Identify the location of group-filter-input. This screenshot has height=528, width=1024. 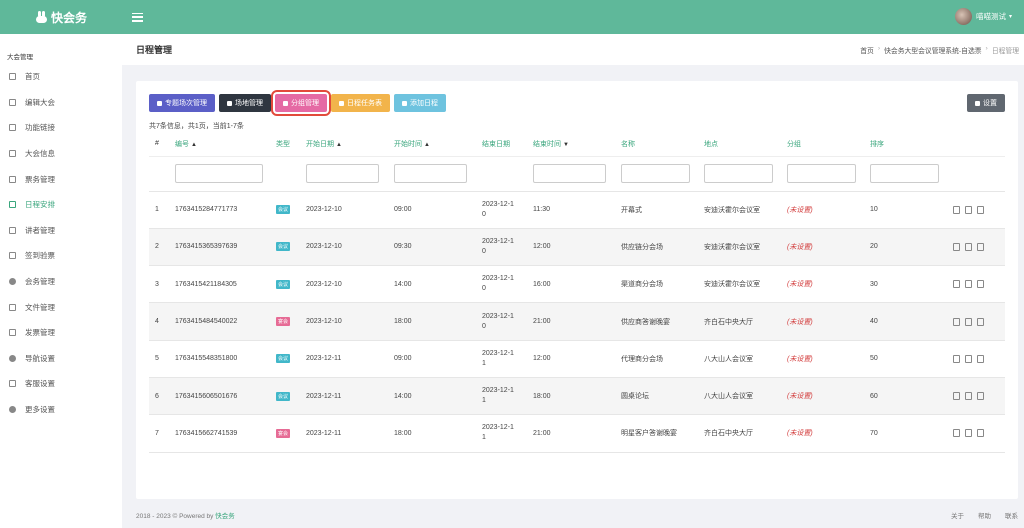
(821, 173).